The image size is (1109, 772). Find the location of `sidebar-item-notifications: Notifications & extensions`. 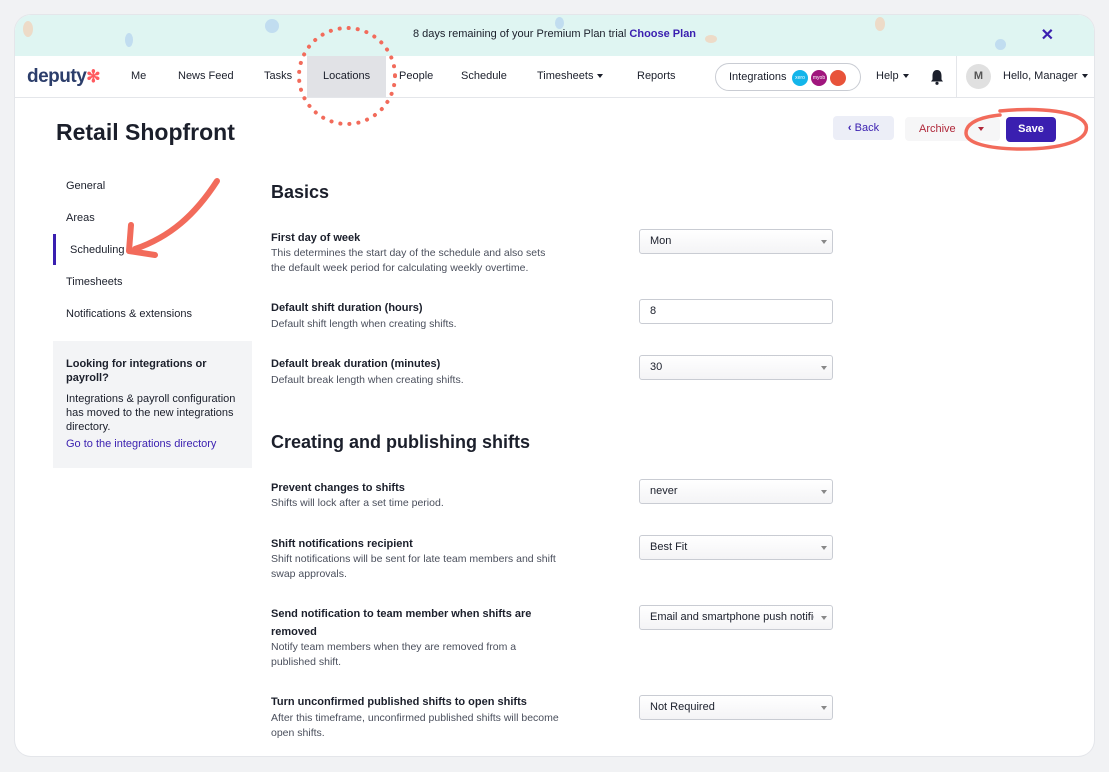

sidebar-item-notifications: Notifications & extensions is located at coordinates (129, 314).